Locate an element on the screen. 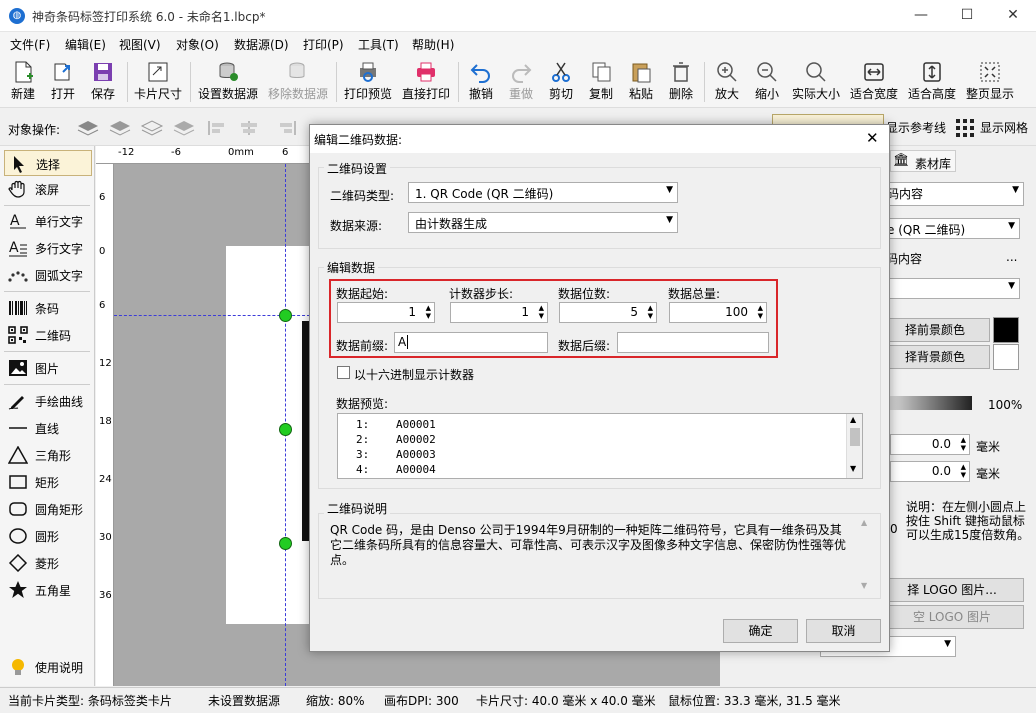 This screenshot has width=1036, height=713. delete-button: 删除 is located at coordinates (681, 82).